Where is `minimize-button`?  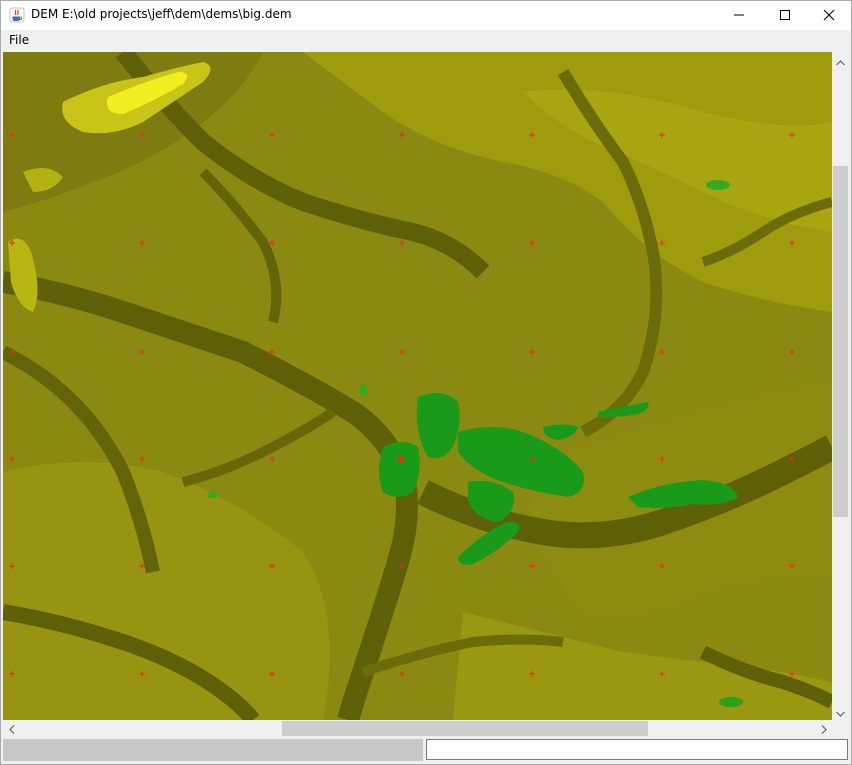 minimize-button is located at coordinates (739, 15).